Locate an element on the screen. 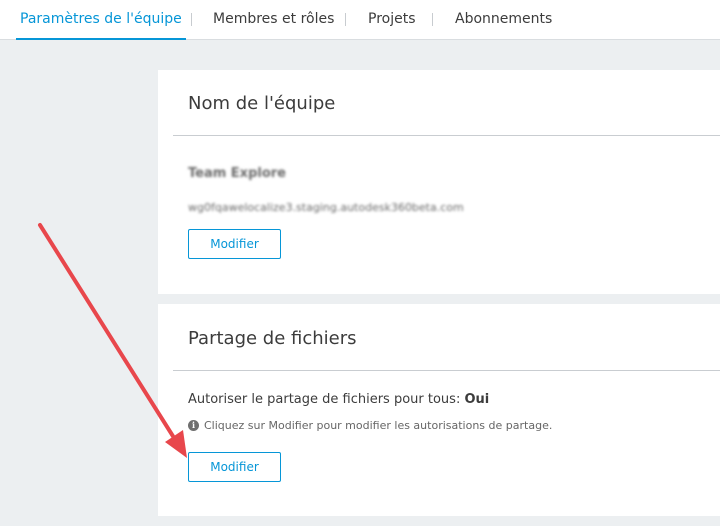  edit-file-sharing-button: Modifier is located at coordinates (234, 467).